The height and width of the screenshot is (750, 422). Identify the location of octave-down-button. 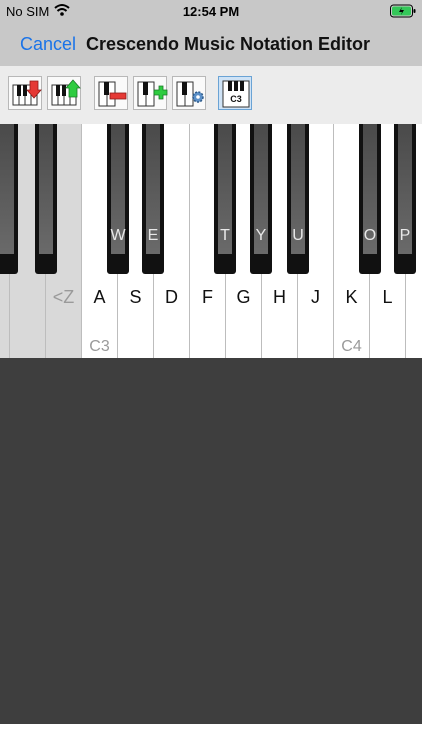
(25, 93).